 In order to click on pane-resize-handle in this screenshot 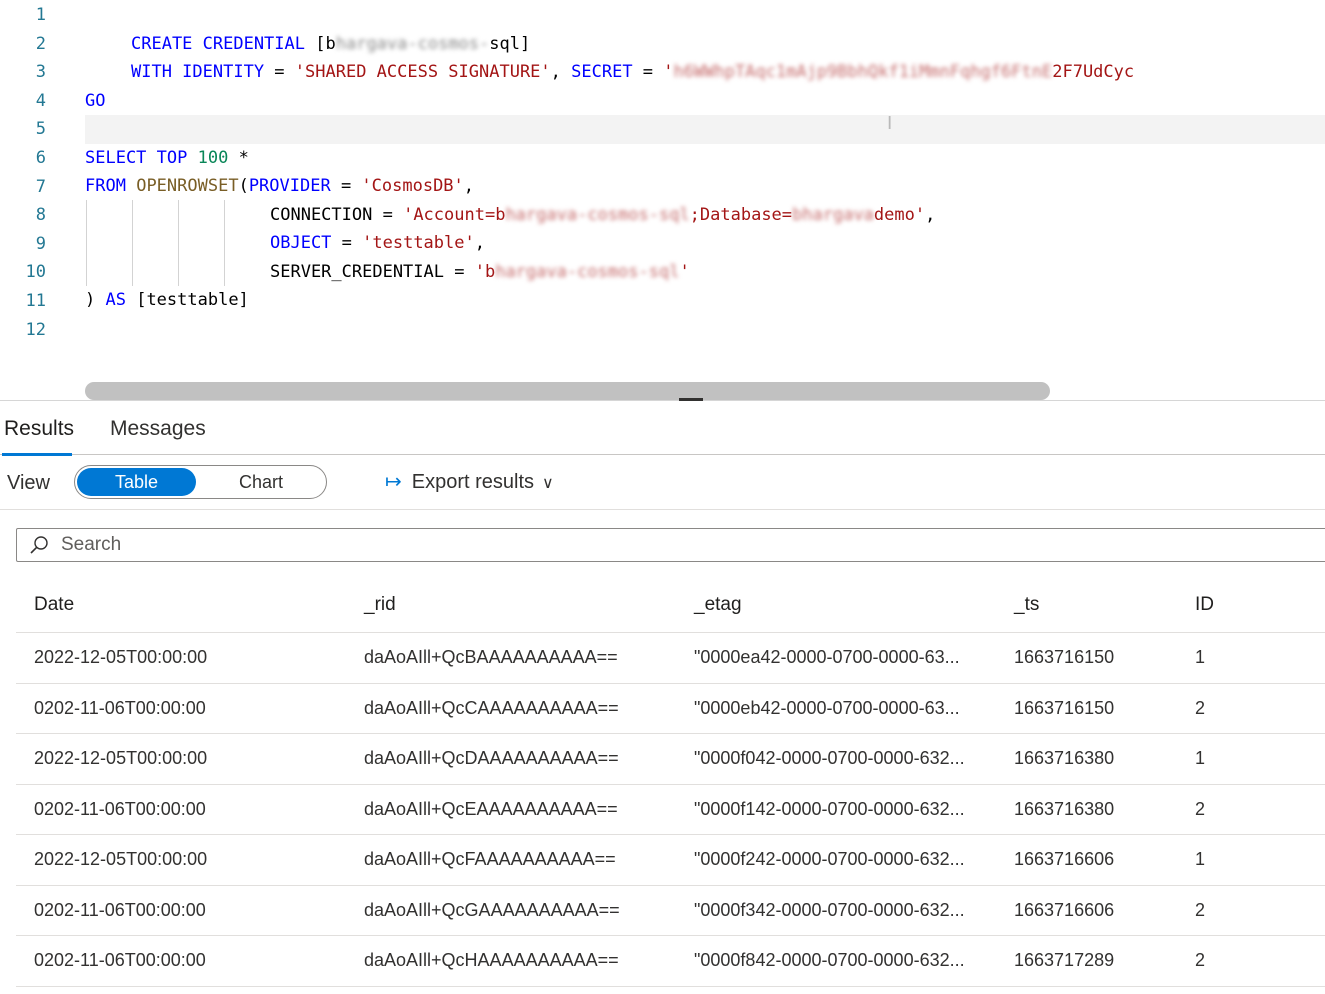, I will do `click(691, 399)`.